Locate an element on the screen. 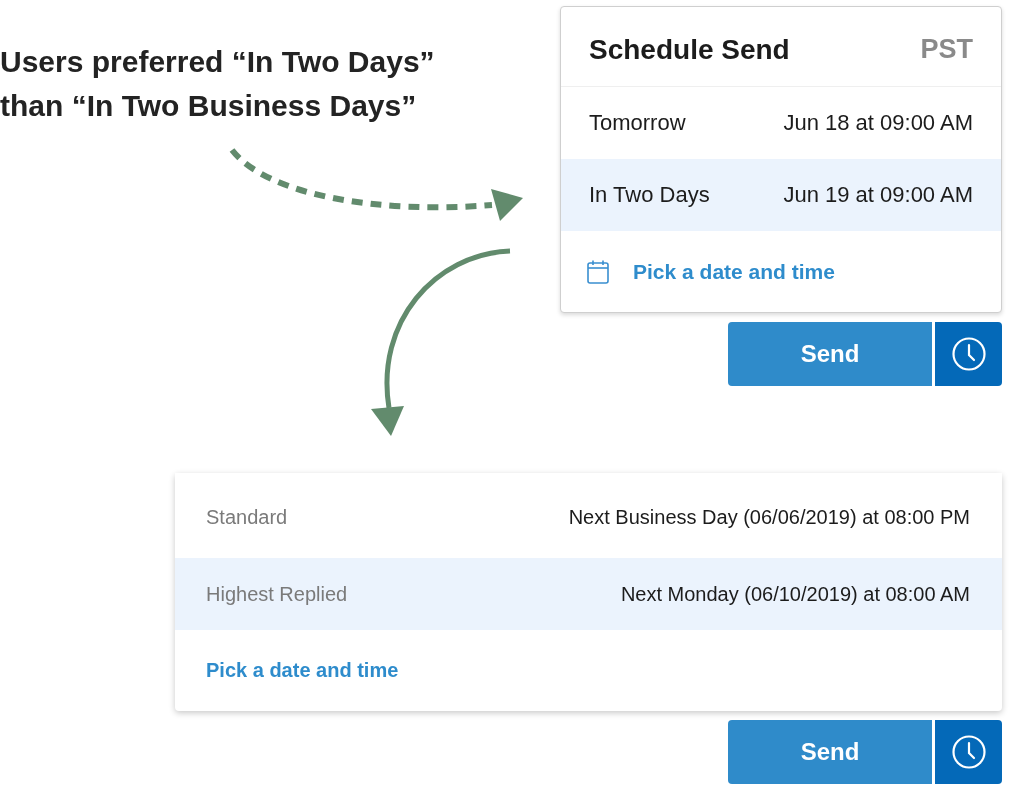  schedule-option: Highest Replied Next Monday (06/10/2019) at 08:00 AM is located at coordinates (588, 594).